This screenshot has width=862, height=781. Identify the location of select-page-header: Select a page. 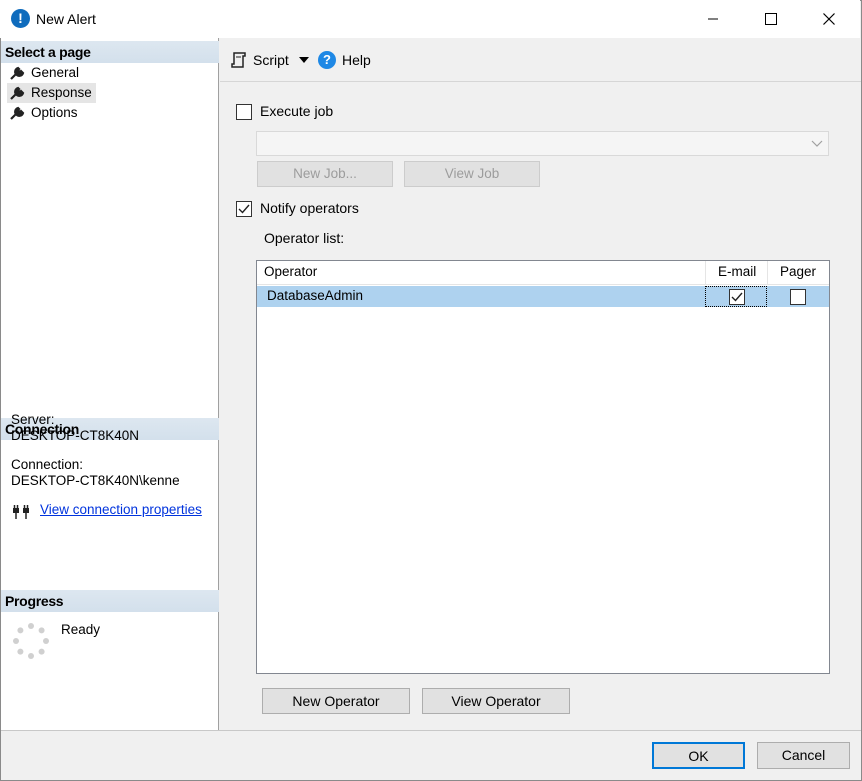
(110, 52).